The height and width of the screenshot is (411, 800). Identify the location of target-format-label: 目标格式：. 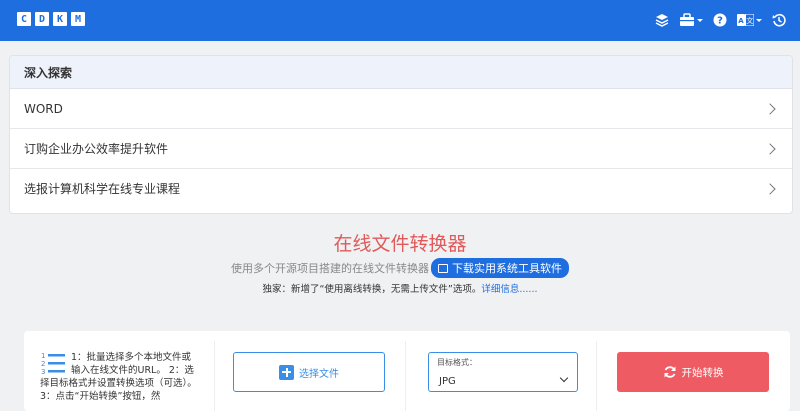
(457, 362).